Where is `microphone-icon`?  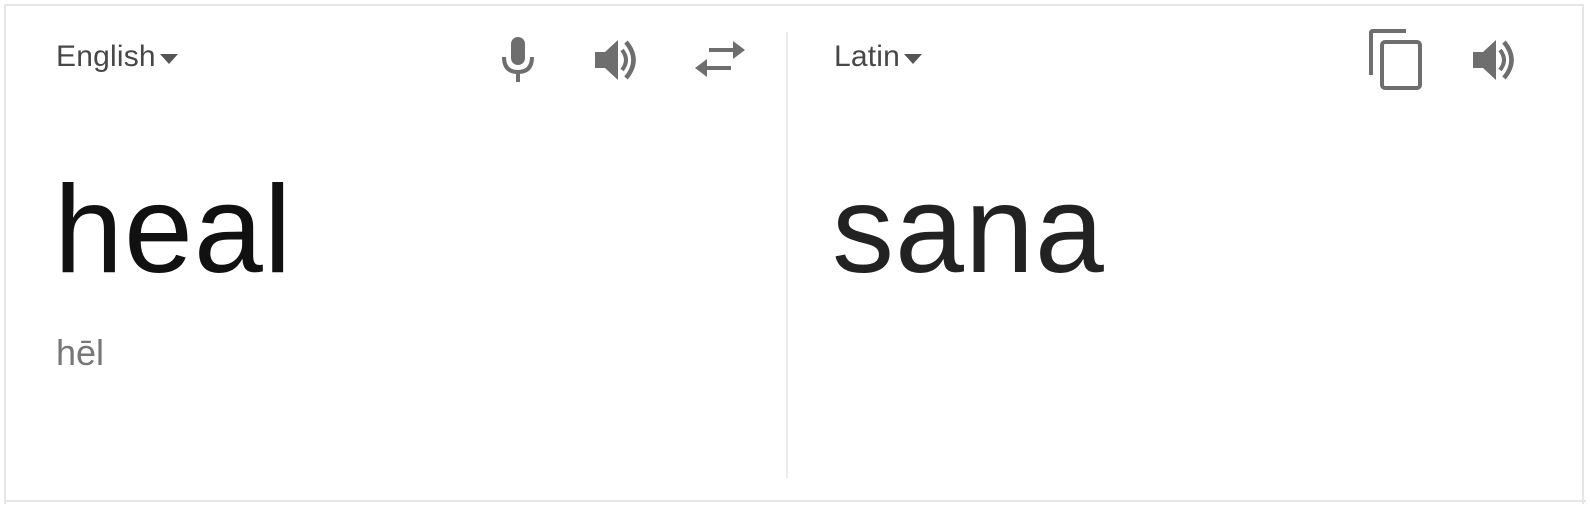
microphone-icon is located at coordinates (518, 60).